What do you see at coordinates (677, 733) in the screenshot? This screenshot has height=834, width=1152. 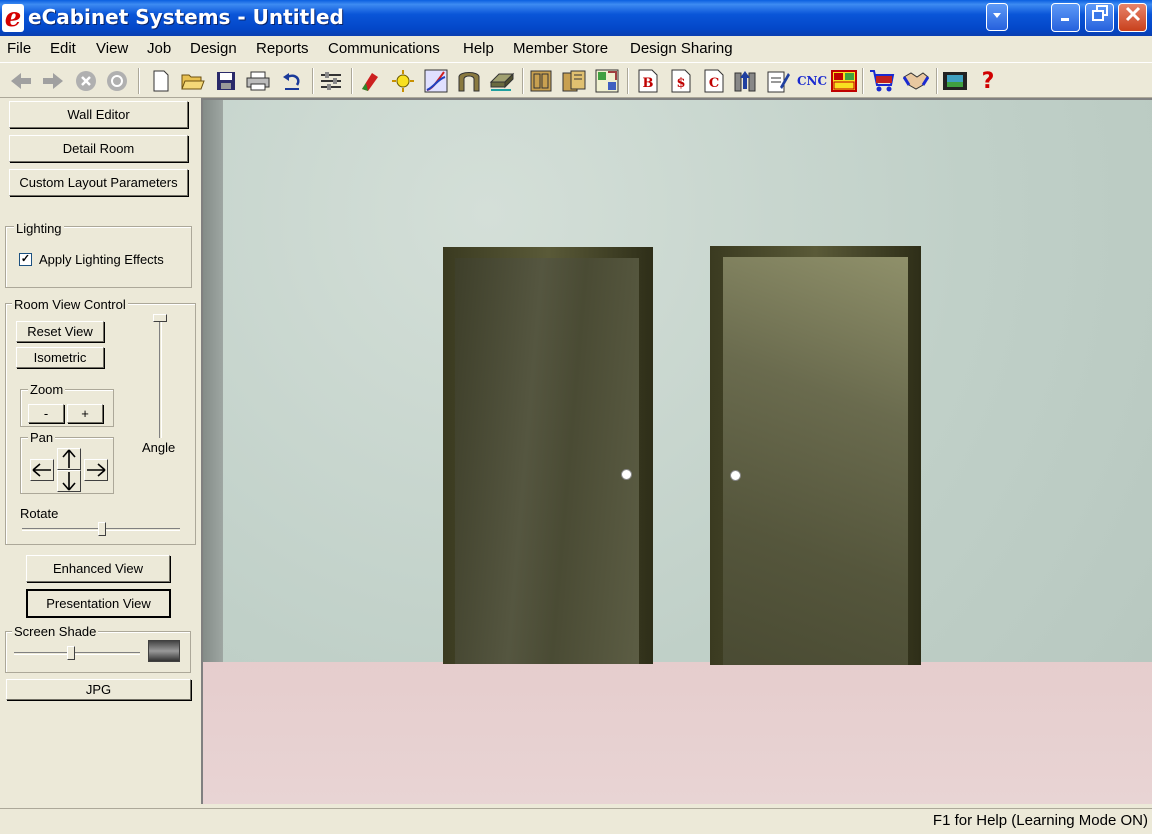 I see `floor` at bounding box center [677, 733].